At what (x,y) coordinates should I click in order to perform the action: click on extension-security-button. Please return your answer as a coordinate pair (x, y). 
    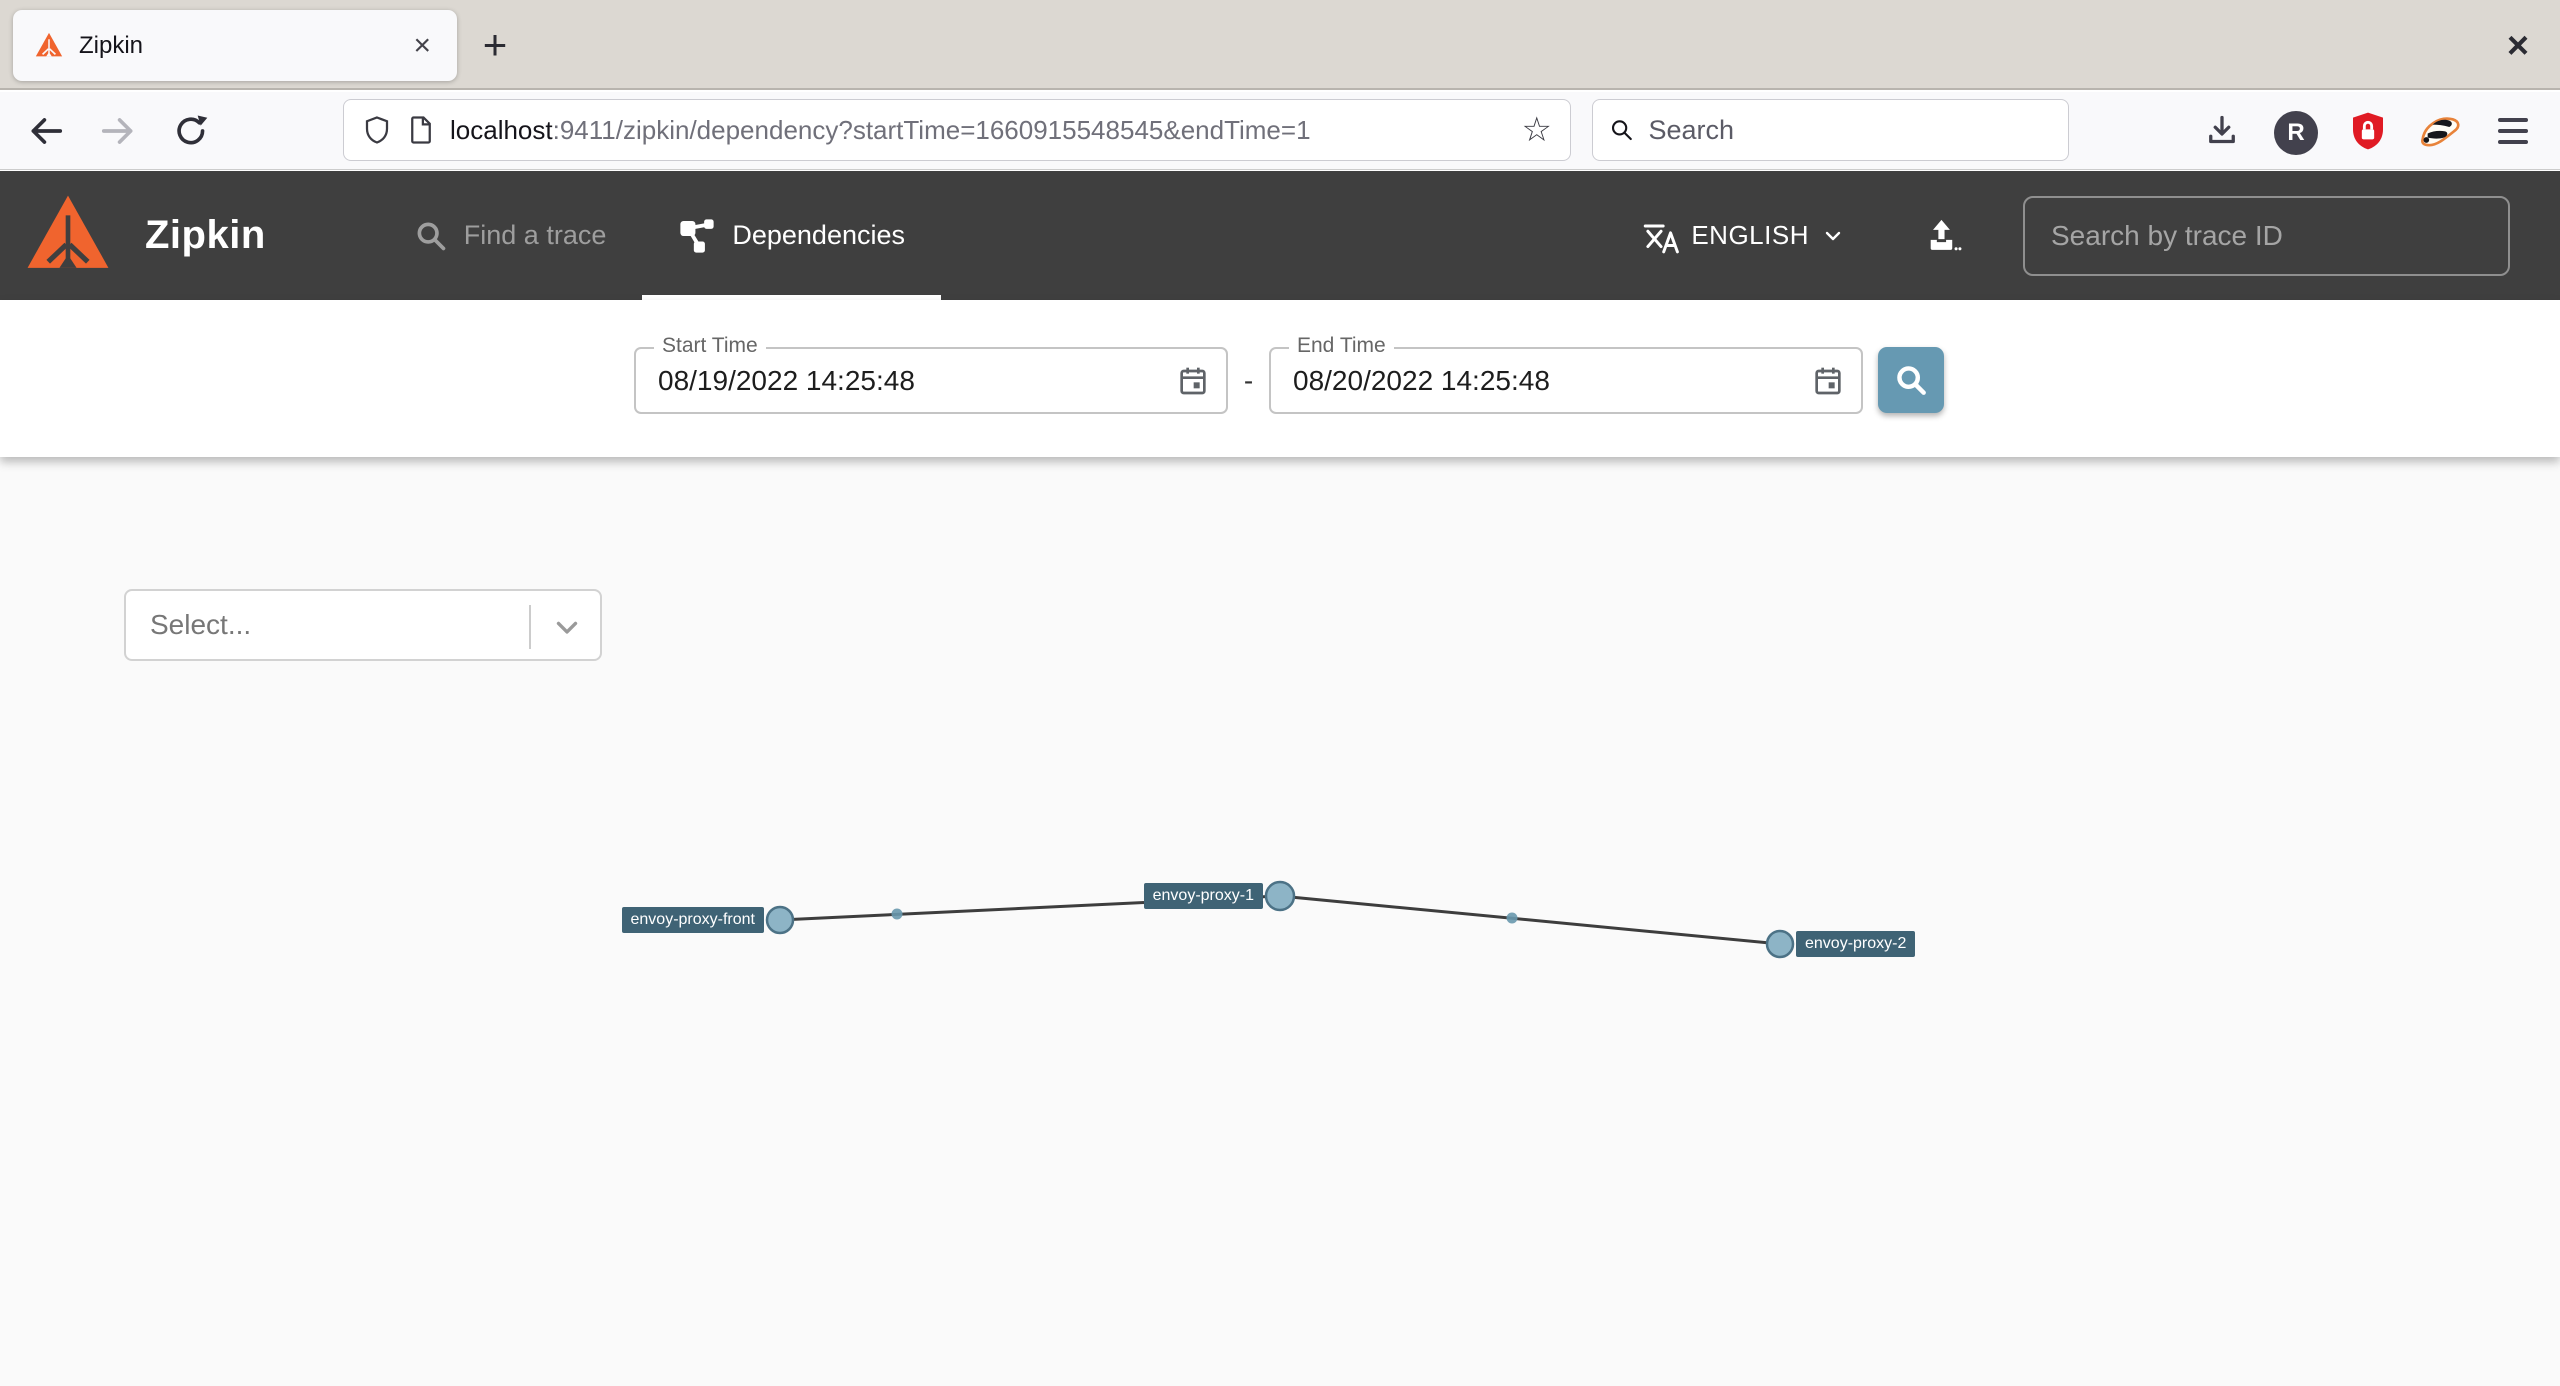
    Looking at the image, I should click on (2368, 131).